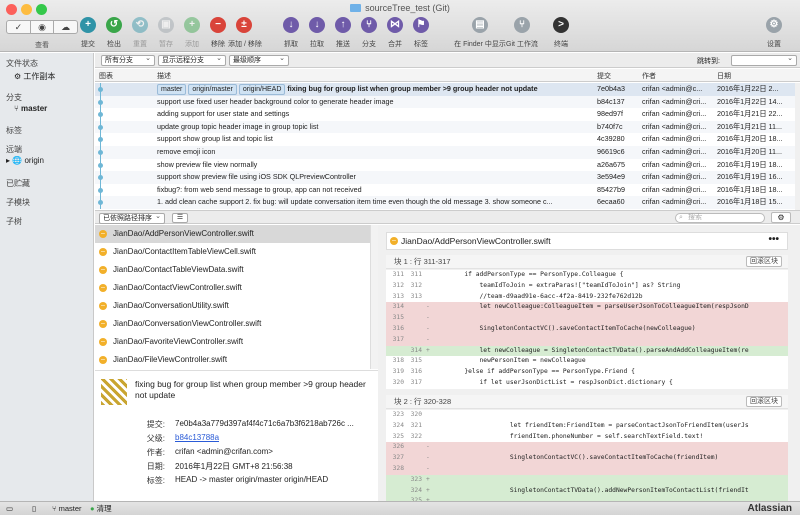 This screenshot has height=515, width=800. I want to click on commit-description: remove emoji icon, so click(373, 152).